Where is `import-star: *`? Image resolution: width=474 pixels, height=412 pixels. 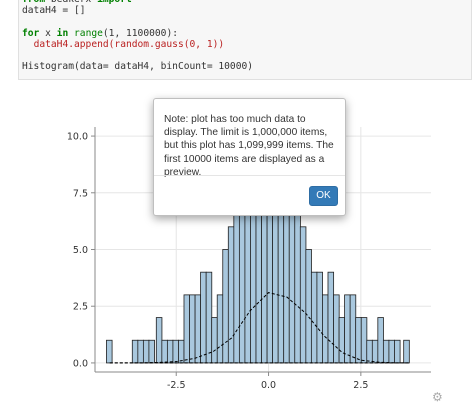
import-star: * is located at coordinates (141, 2).